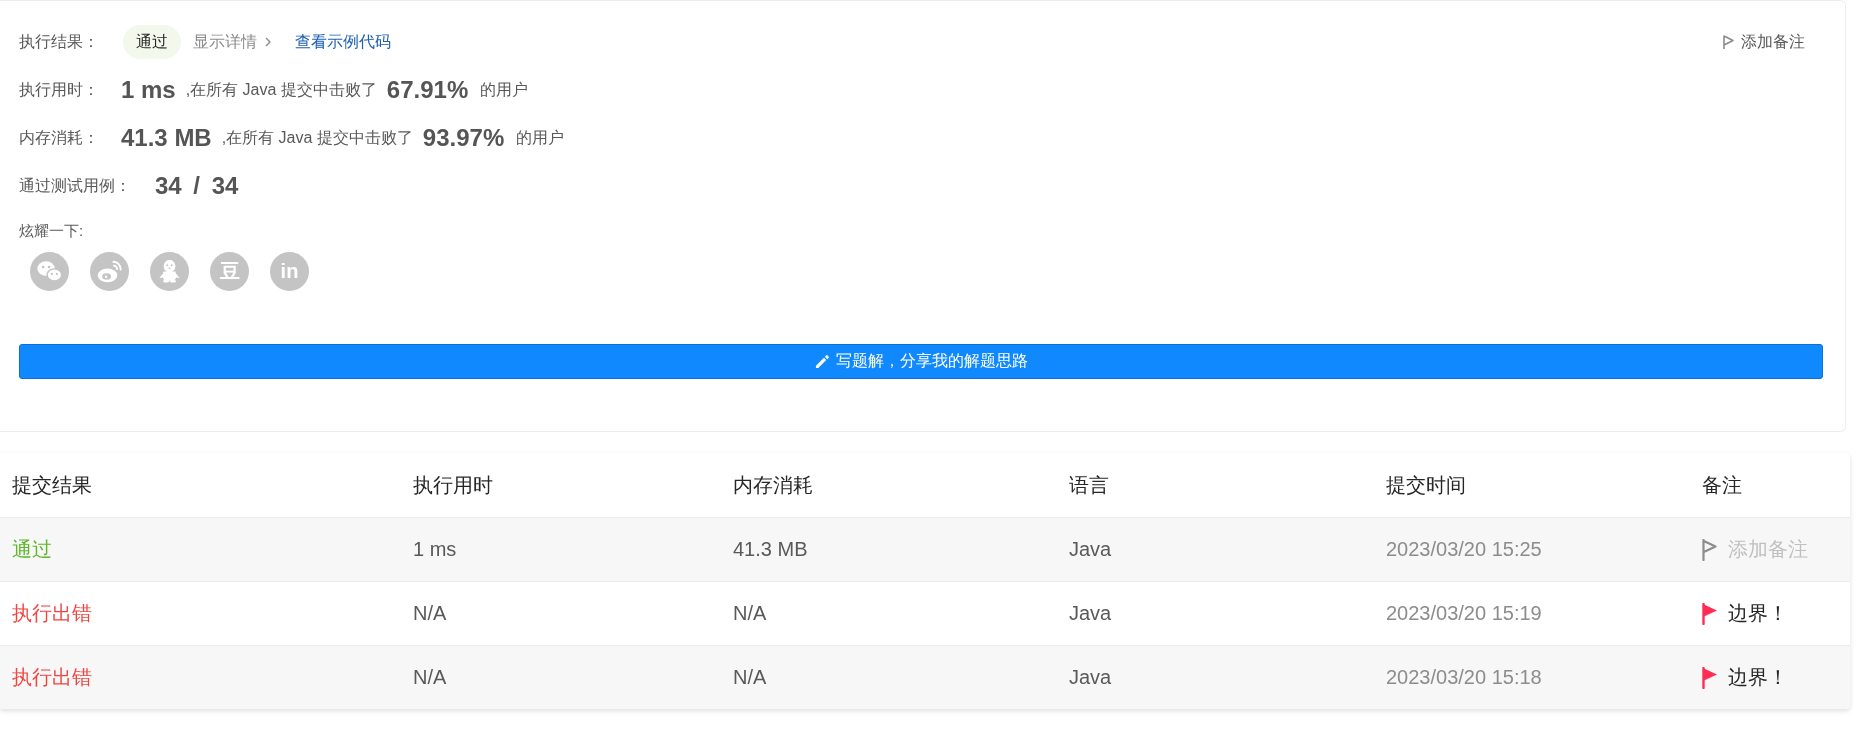  What do you see at coordinates (453, 485) in the screenshot?
I see `column-header: 执行用时` at bounding box center [453, 485].